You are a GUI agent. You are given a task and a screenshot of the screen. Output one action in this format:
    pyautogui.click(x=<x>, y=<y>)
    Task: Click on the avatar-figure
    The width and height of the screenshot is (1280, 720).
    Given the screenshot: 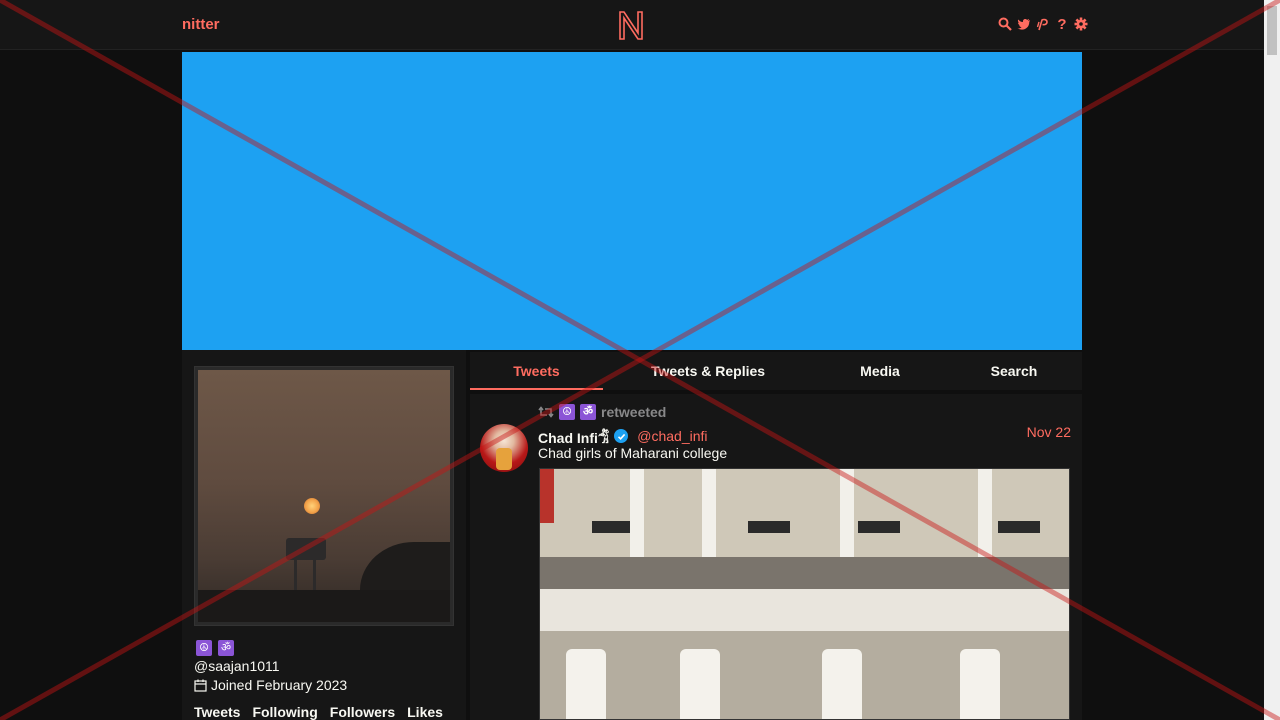 What is the action you would take?
    pyautogui.click(x=504, y=459)
    